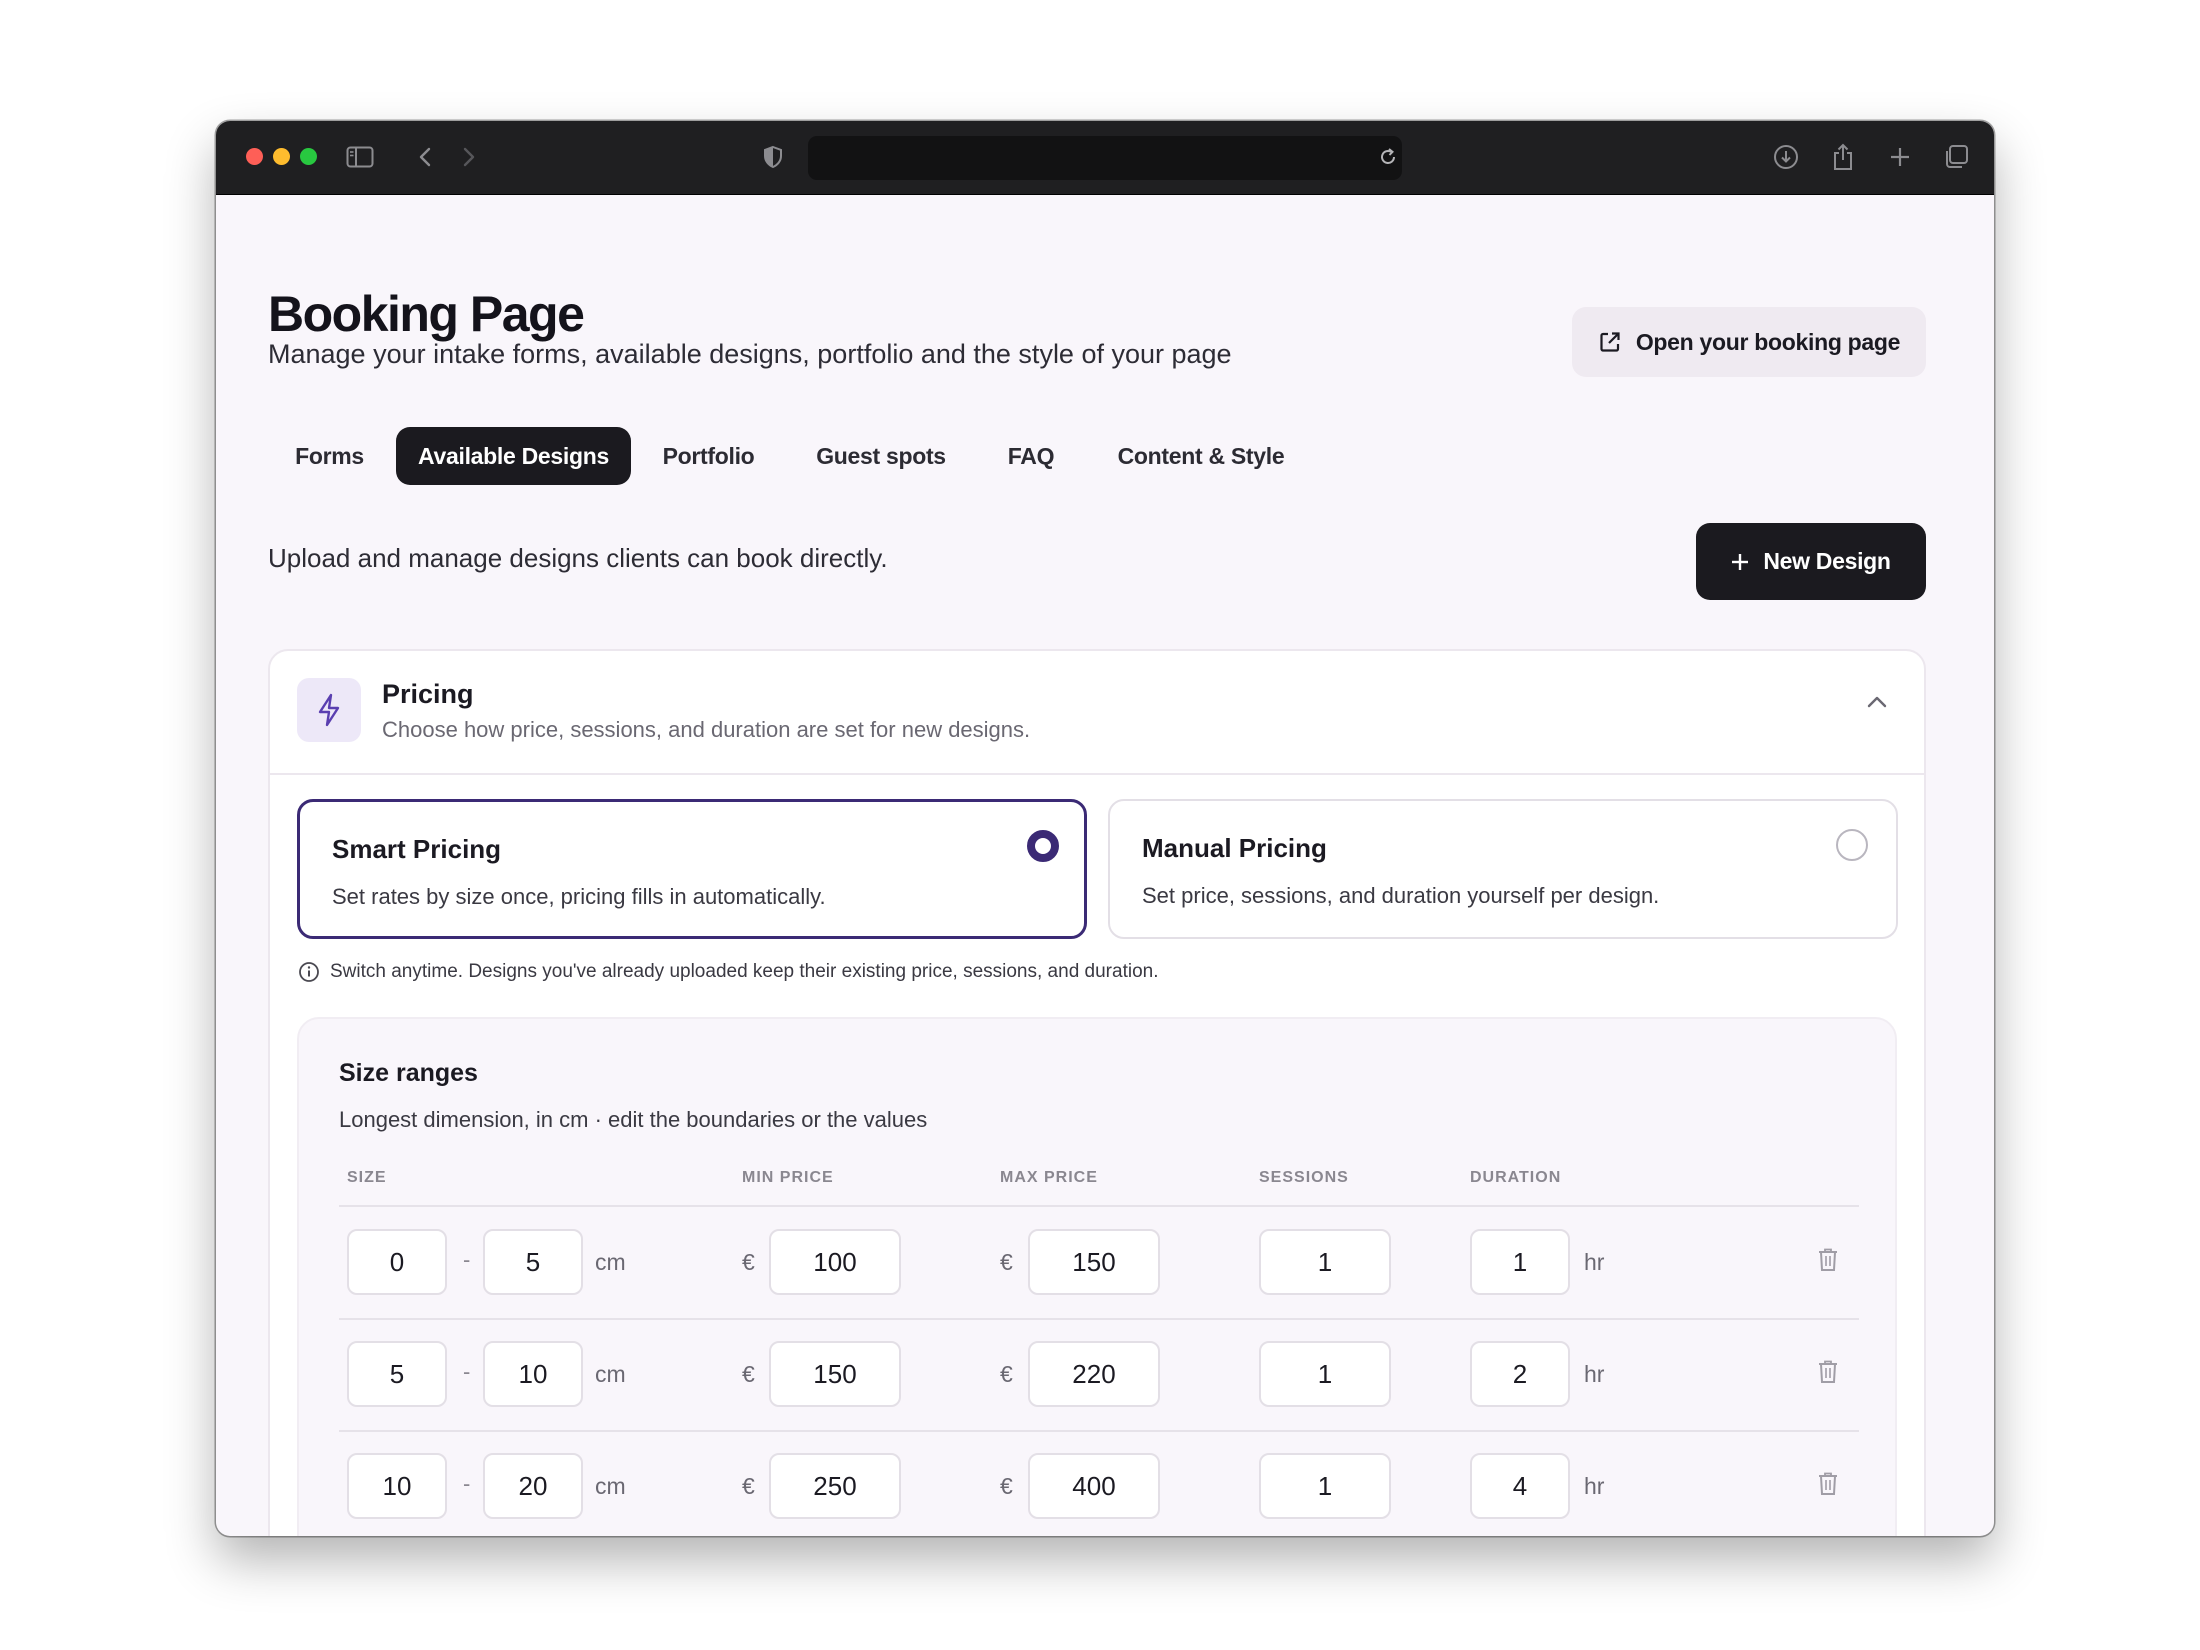 The height and width of the screenshot is (1650, 2200). What do you see at coordinates (1843, 157) in the screenshot?
I see `share-icon` at bounding box center [1843, 157].